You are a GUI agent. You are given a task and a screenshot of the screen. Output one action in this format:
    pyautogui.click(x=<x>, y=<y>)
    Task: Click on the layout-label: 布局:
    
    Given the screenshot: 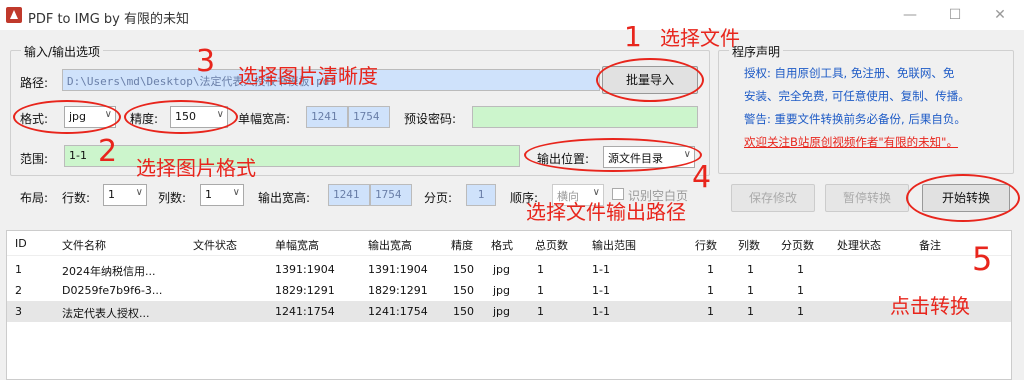 What is the action you would take?
    pyautogui.click(x=34, y=198)
    